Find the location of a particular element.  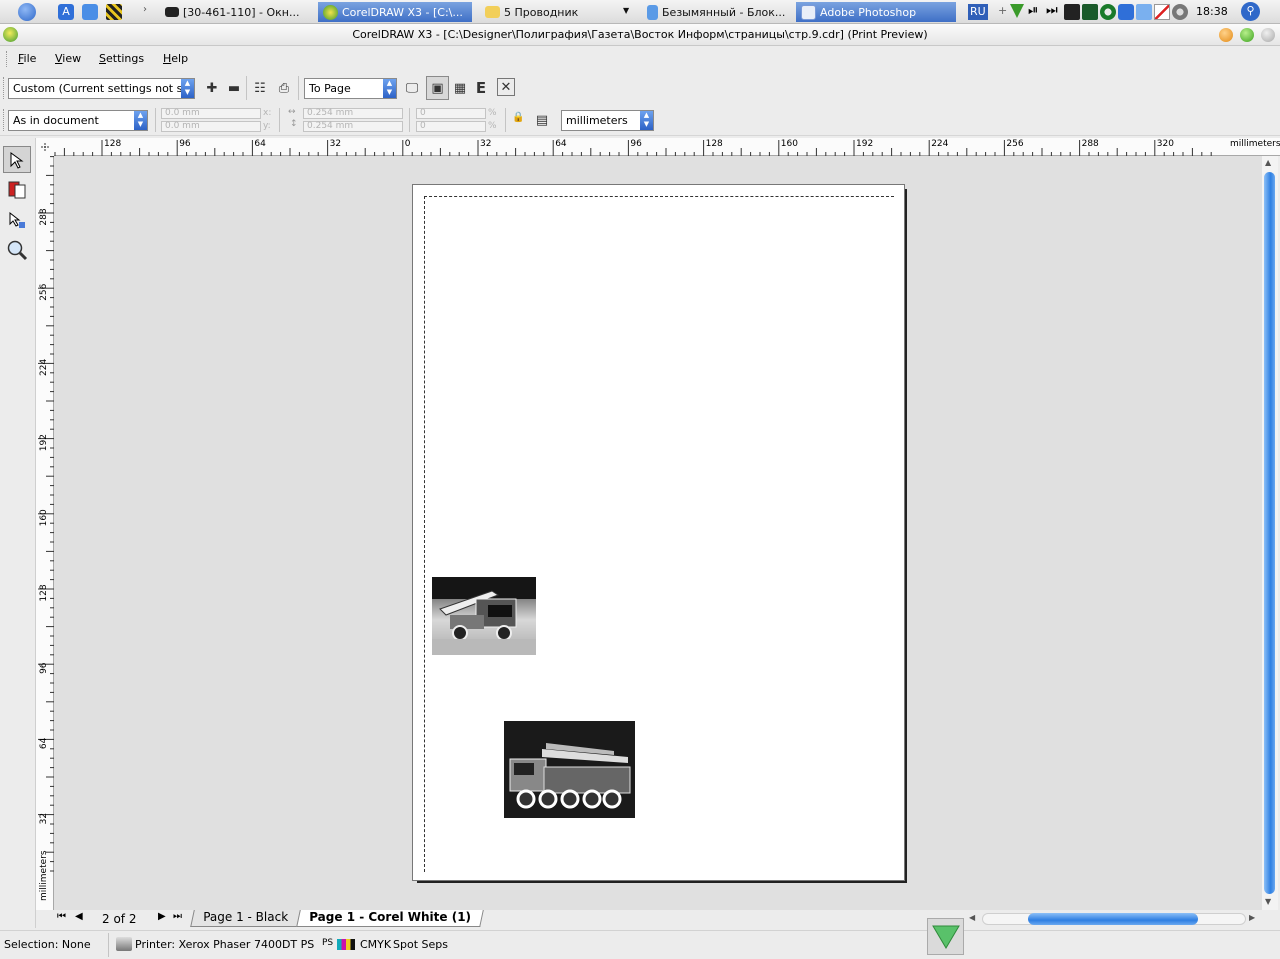

tray-next-icon: ⏭ is located at coordinates (1052, 11).